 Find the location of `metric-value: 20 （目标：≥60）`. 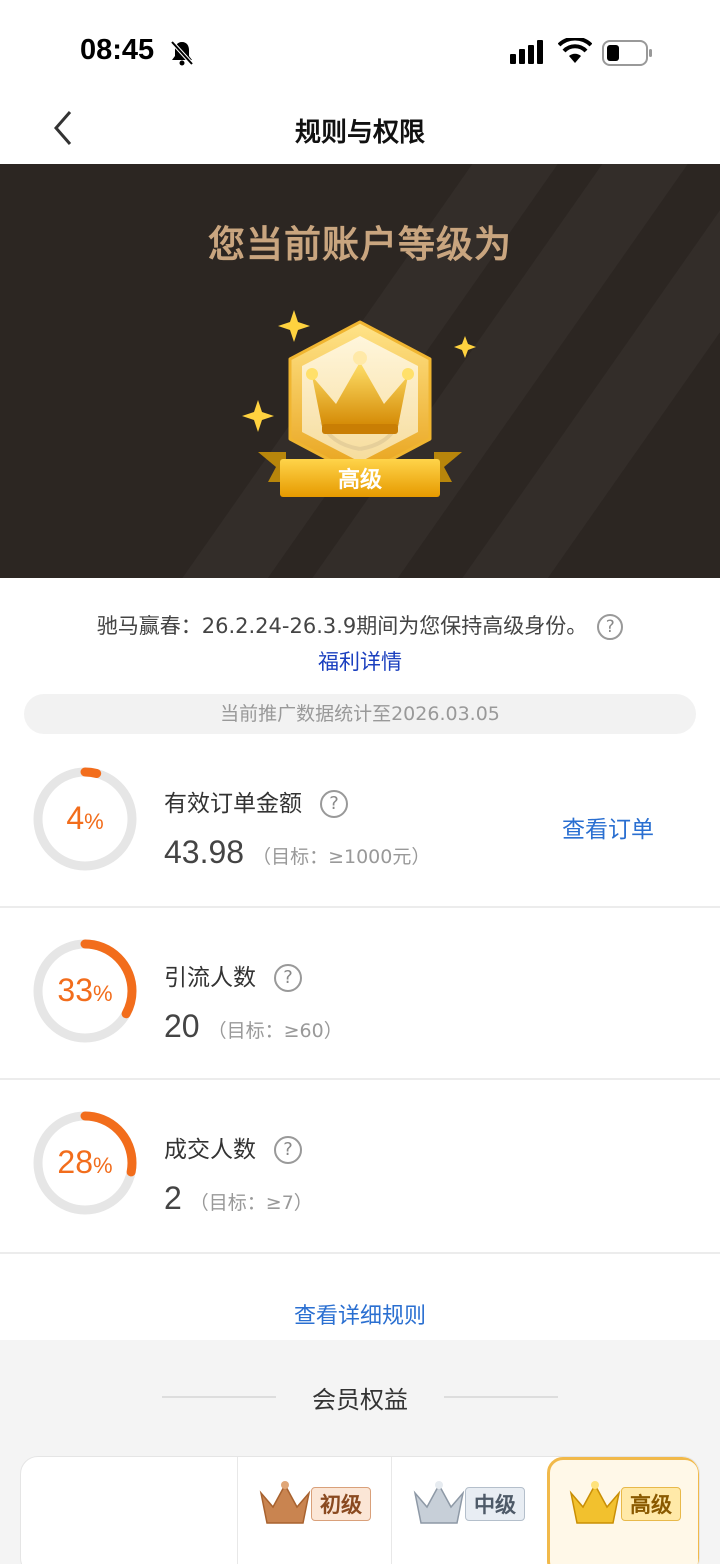

metric-value: 20 （目标：≥60） is located at coordinates (253, 1026).